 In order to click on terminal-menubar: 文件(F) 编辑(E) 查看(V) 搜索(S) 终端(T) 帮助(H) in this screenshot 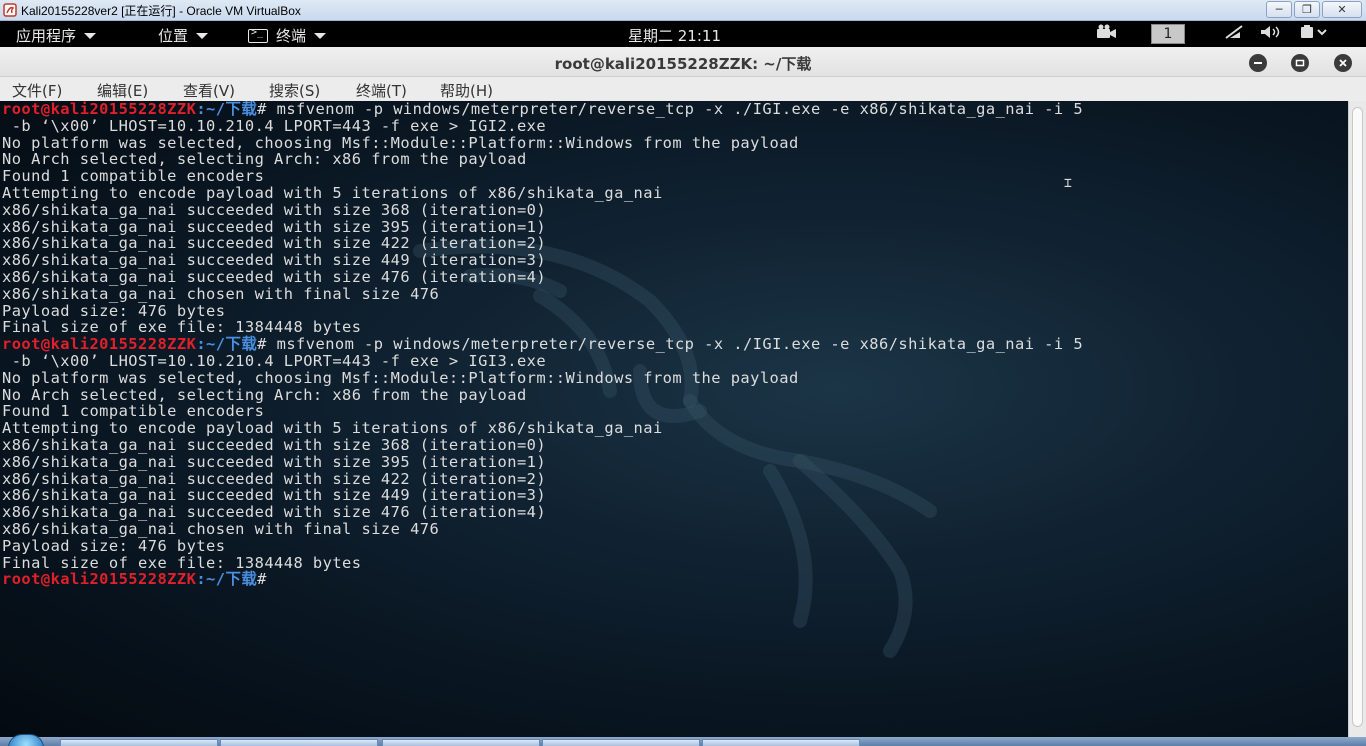, I will do `click(683, 89)`.